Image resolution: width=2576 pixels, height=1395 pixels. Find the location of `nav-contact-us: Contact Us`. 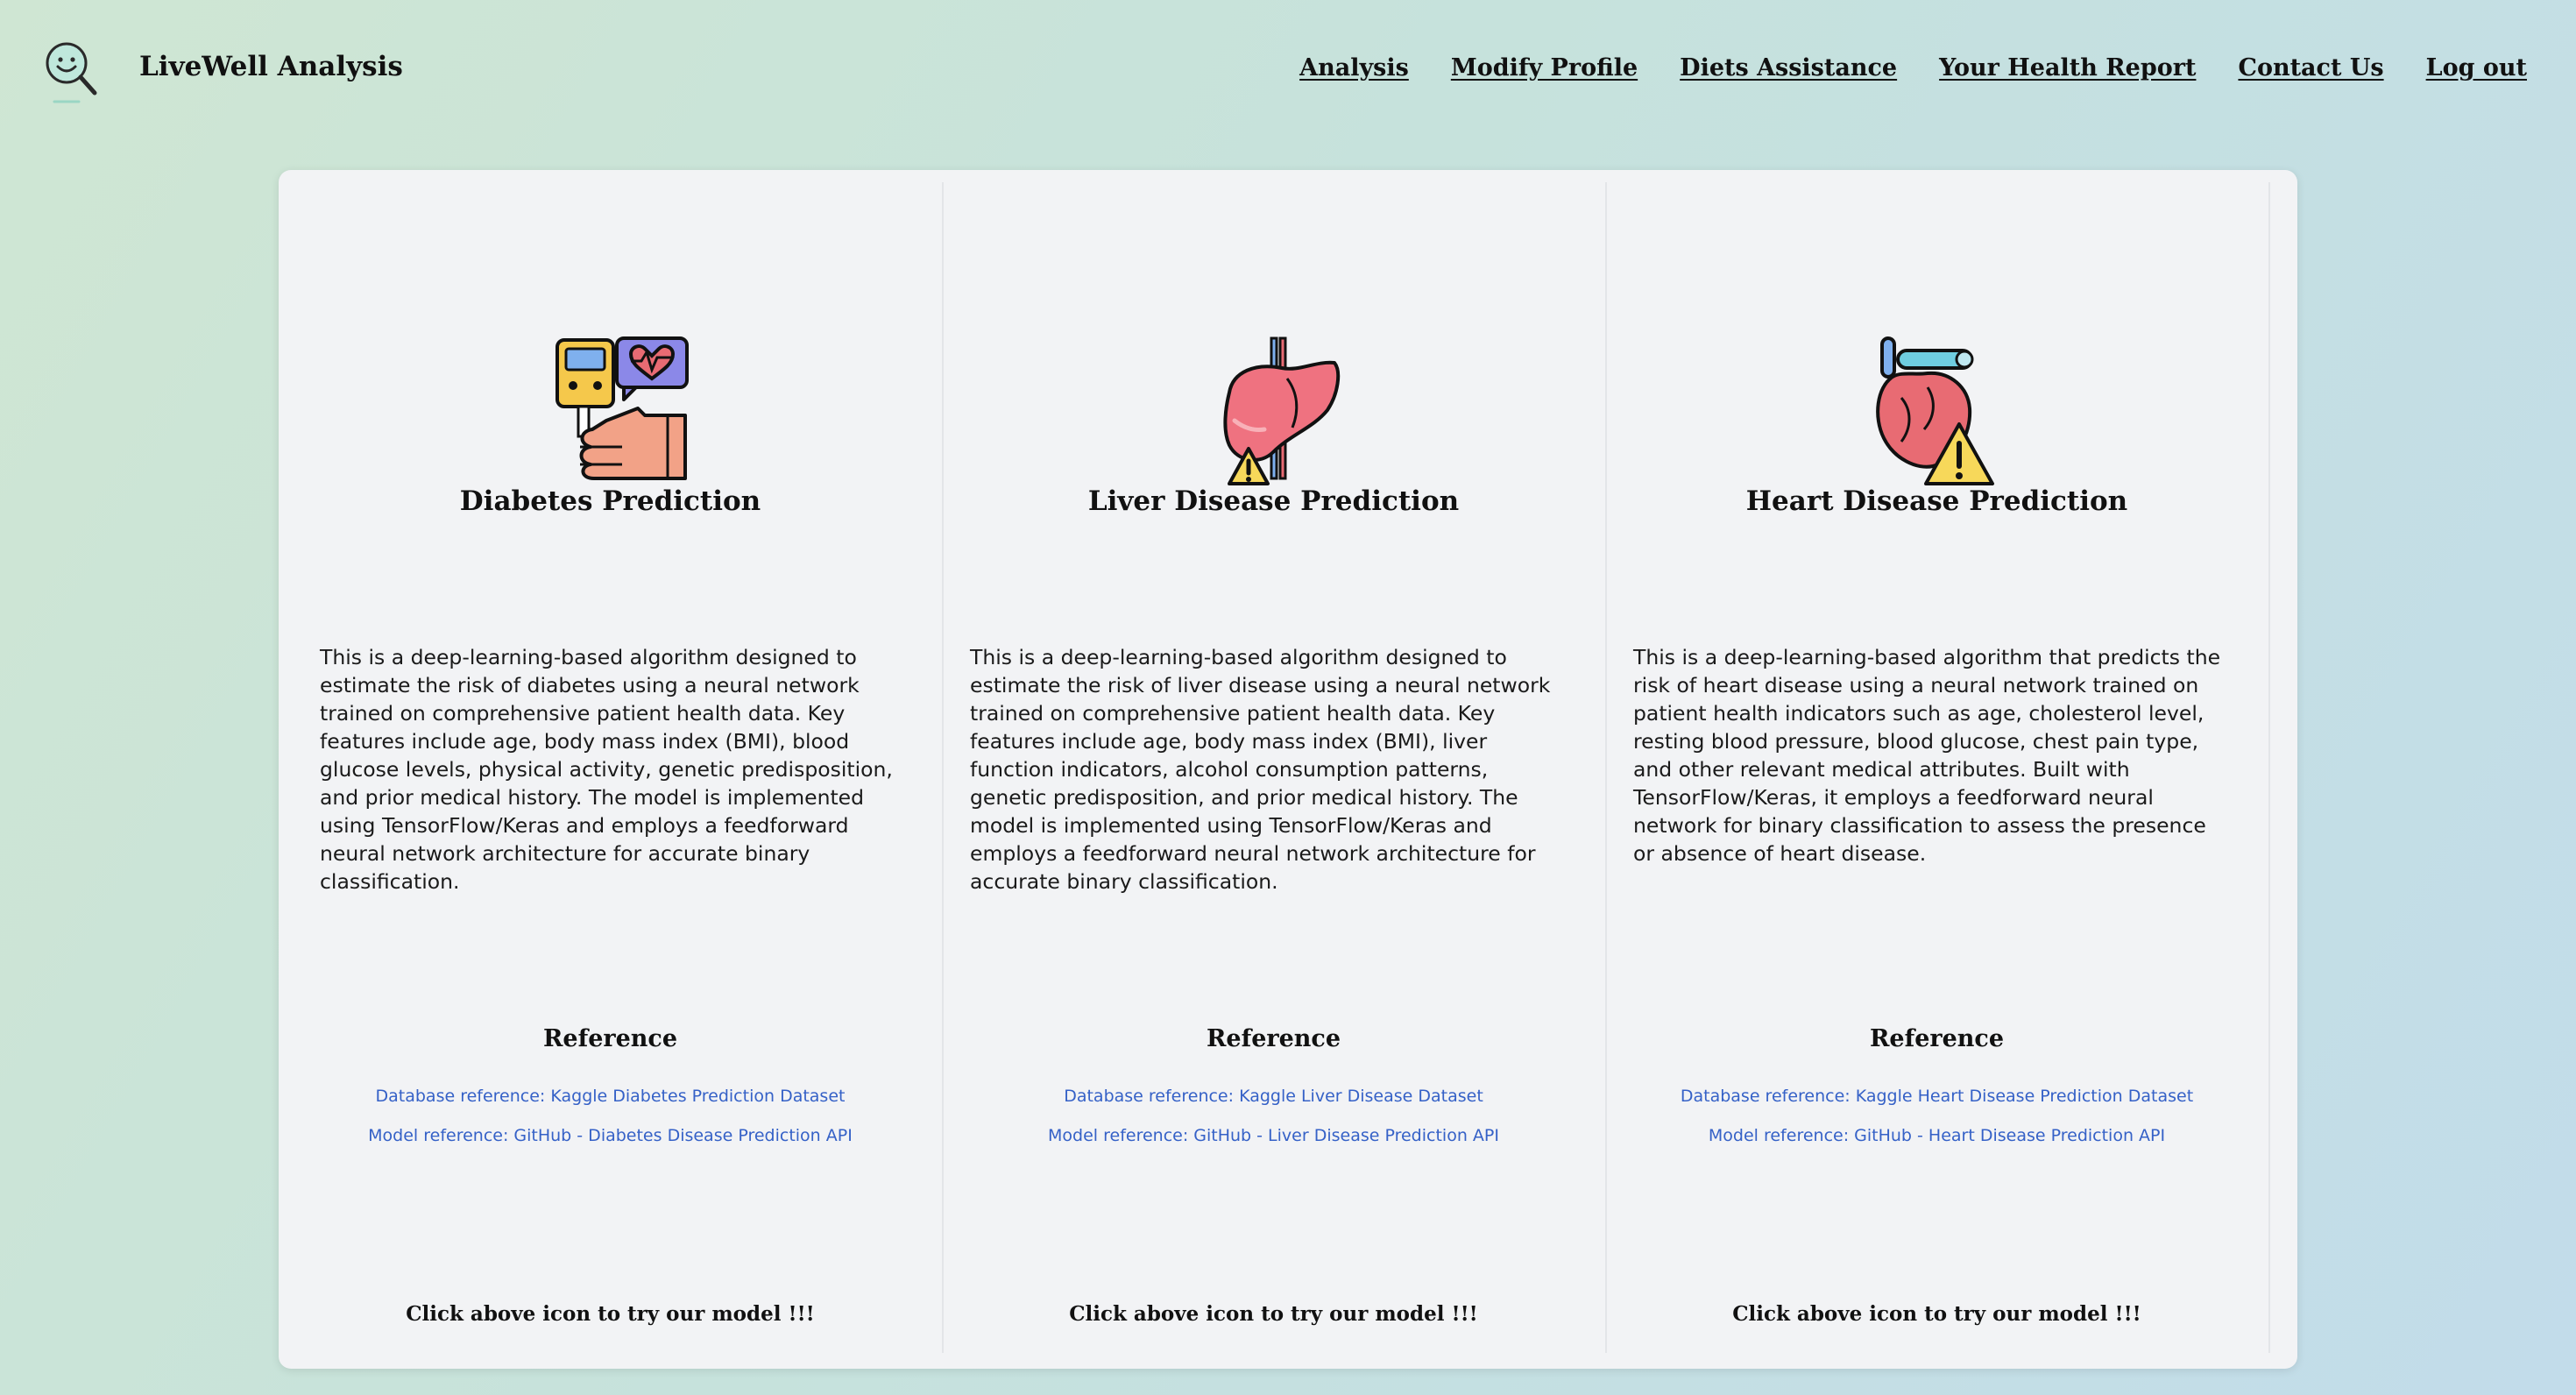

nav-contact-us: Contact Us is located at coordinates (2310, 67).